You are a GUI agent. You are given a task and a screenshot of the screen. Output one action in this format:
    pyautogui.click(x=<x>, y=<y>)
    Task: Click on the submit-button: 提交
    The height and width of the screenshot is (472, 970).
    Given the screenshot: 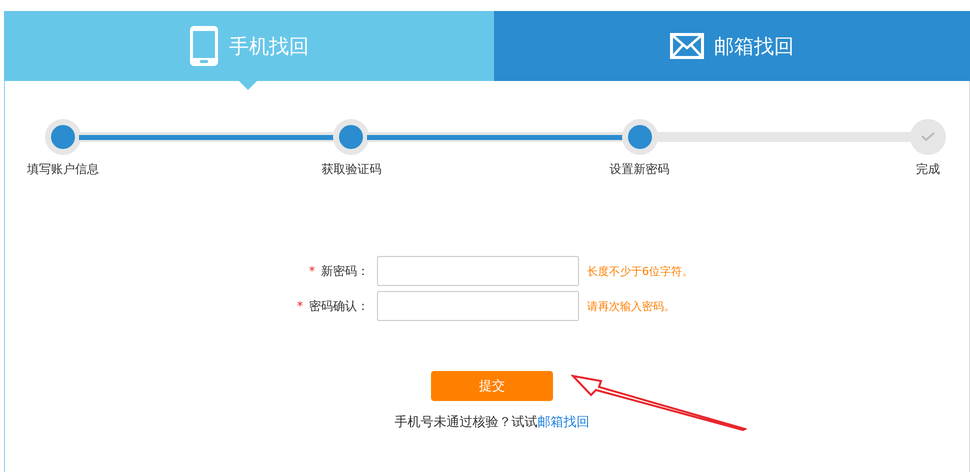 What is the action you would take?
    pyautogui.click(x=492, y=386)
    